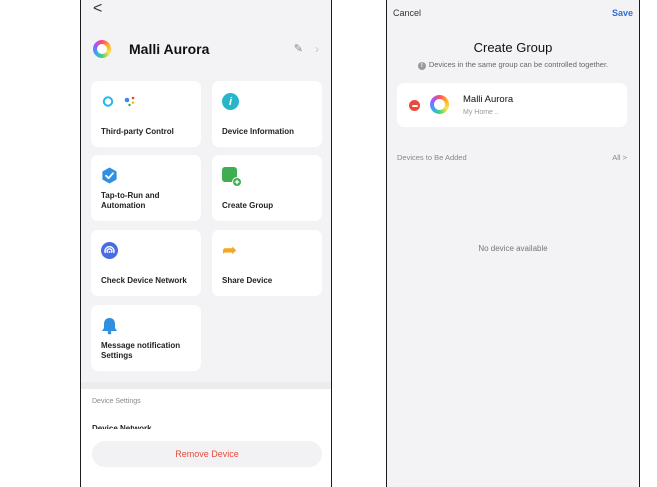 This screenshot has width=657, height=487. Describe the element at coordinates (513, 47) in the screenshot. I see `page-title: Create Group` at that location.